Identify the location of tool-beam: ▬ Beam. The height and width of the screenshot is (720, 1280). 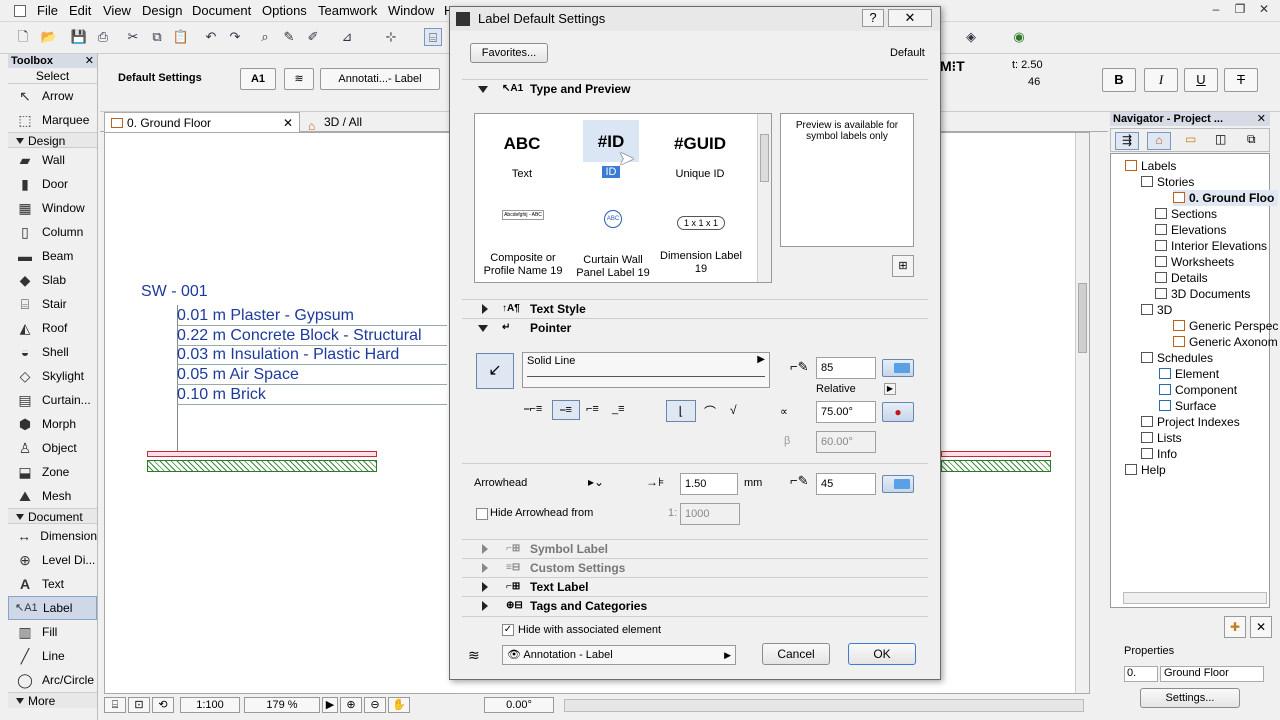
(52, 256).